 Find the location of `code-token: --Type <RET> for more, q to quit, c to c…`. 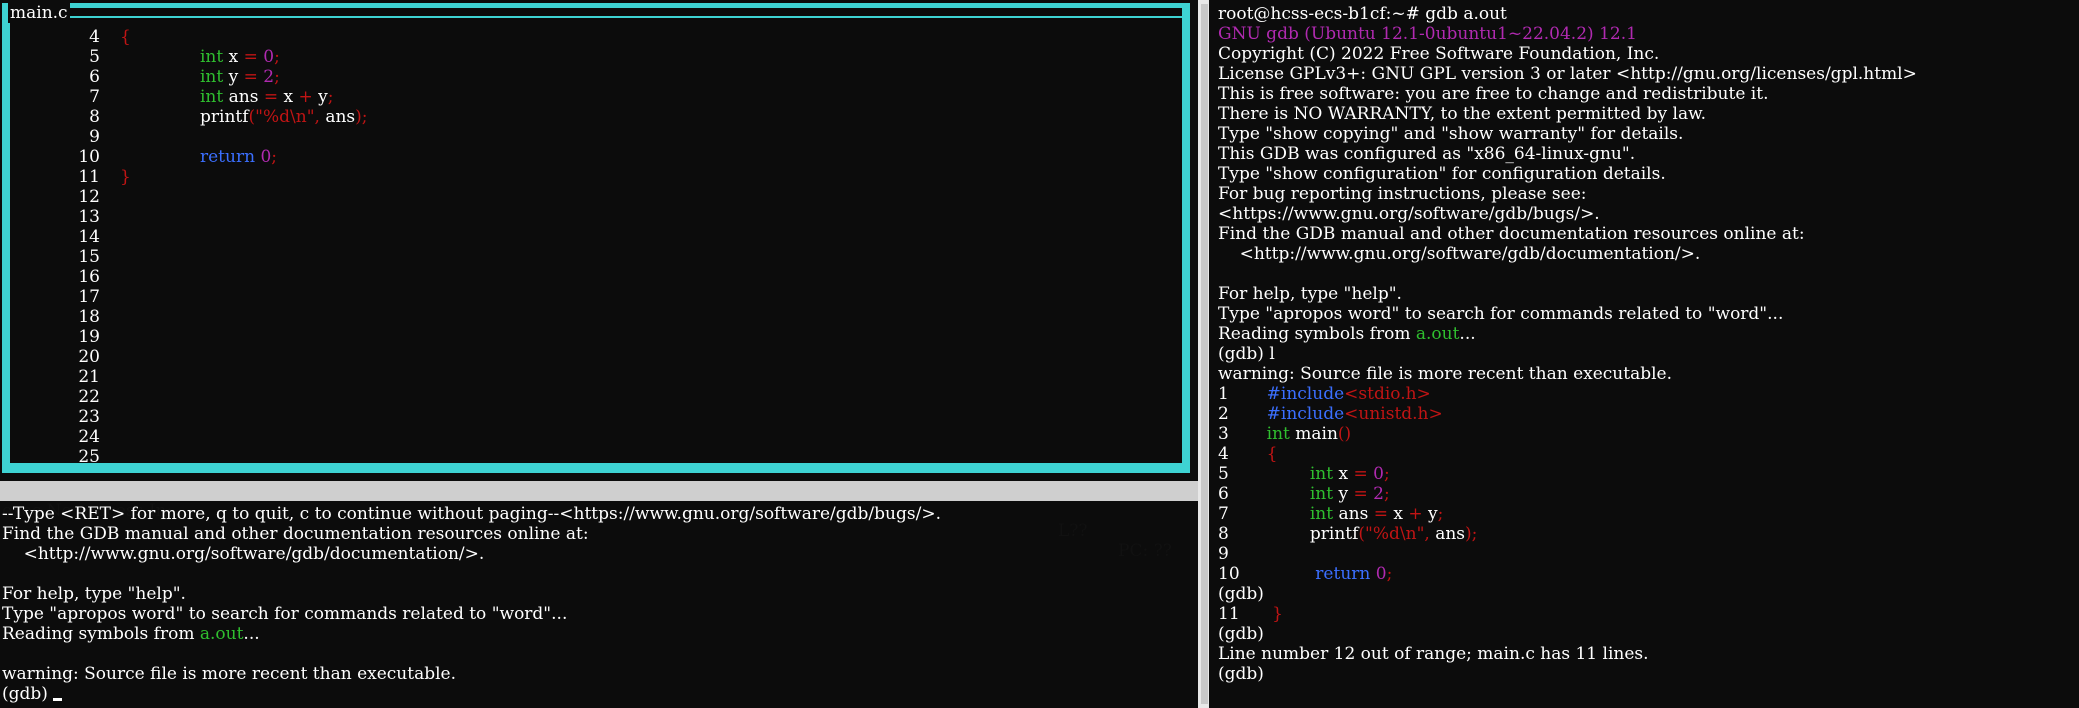

code-token: --Type <RET> for more, q to quit, c to c… is located at coordinates (471, 514).